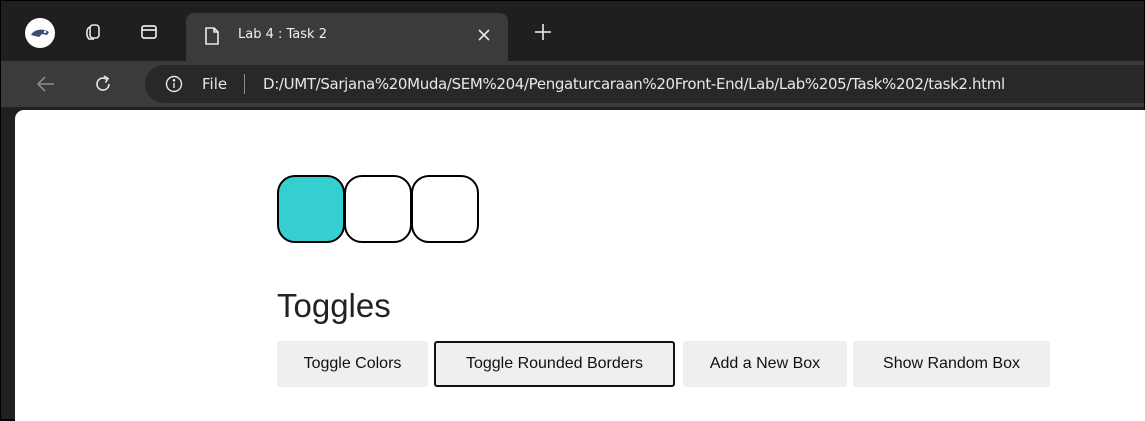  I want to click on collections-icon, so click(93, 32).